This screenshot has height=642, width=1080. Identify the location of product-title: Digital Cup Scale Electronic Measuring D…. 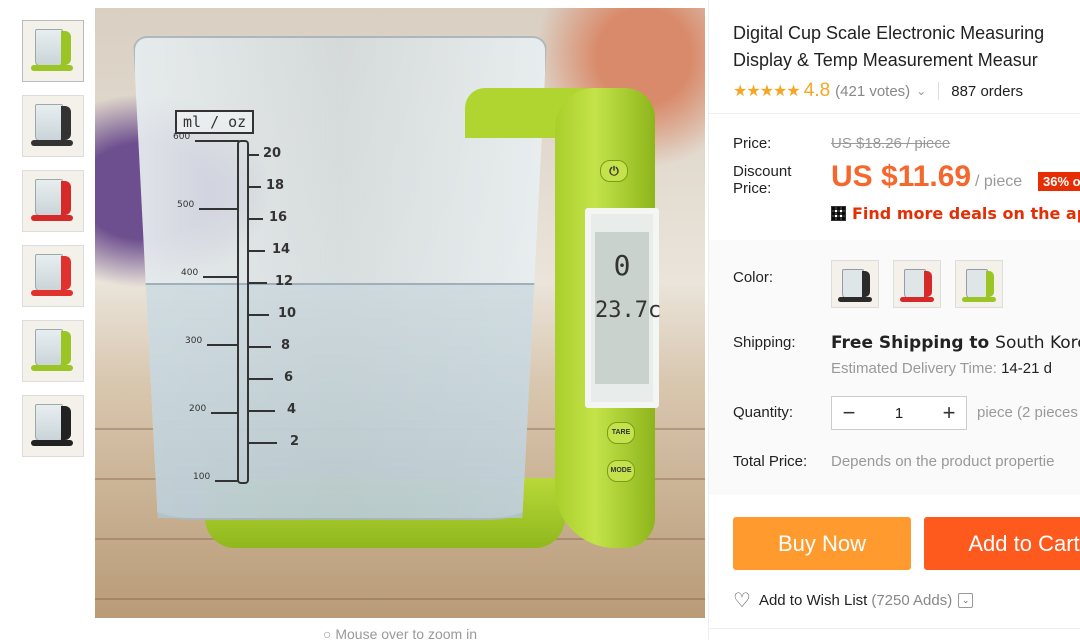
(906, 47).